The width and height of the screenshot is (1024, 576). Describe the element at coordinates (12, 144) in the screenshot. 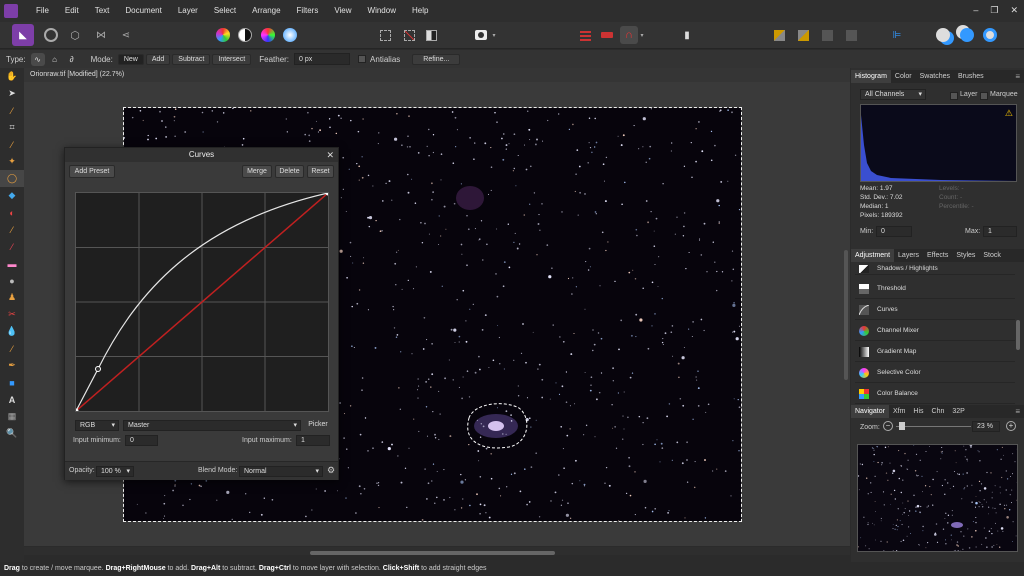

I see `selection-brush-tool-icon: ⁄` at that location.